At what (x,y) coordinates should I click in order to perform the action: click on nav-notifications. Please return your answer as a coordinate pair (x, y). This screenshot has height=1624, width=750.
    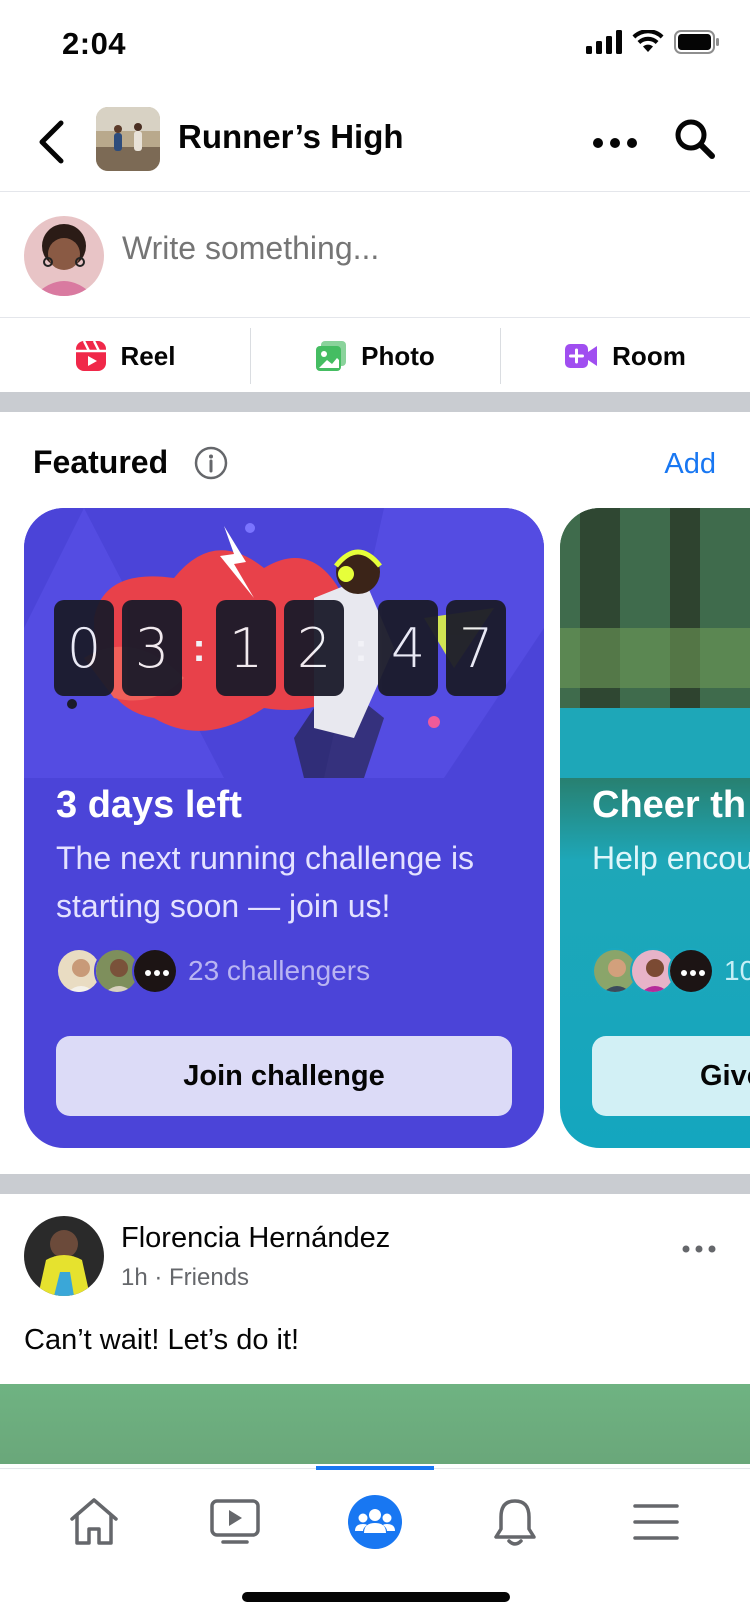
    Looking at the image, I should click on (515, 1522).